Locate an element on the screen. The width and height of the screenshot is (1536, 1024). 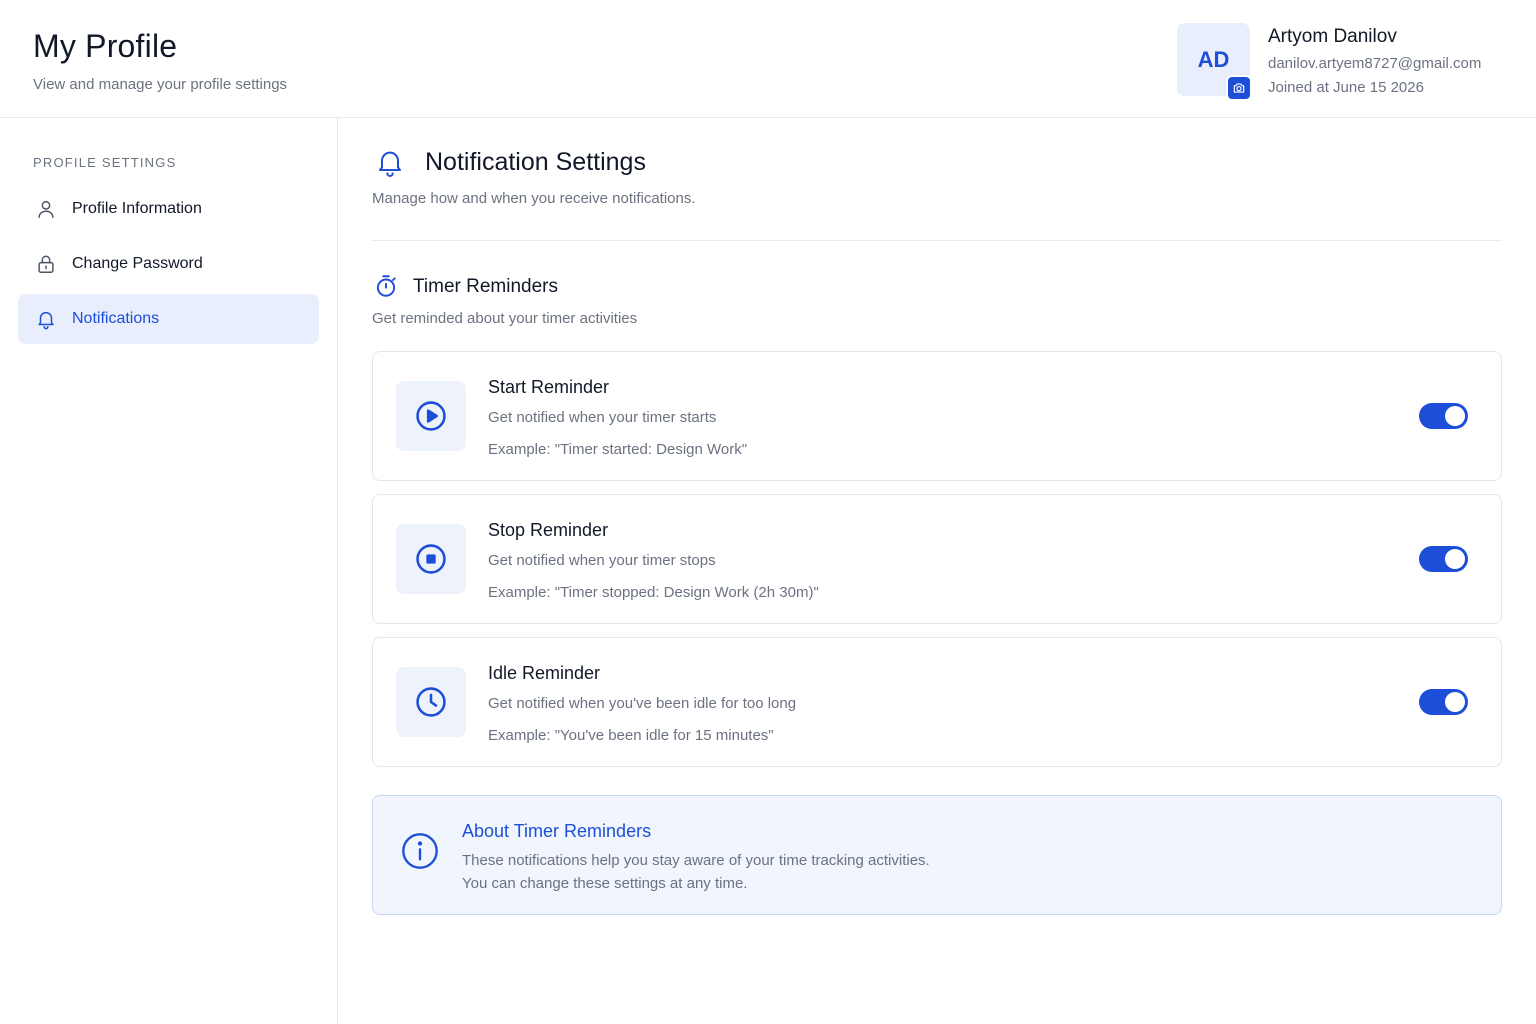
sidebar-item-change-password: Change Password is located at coordinates (168, 264).